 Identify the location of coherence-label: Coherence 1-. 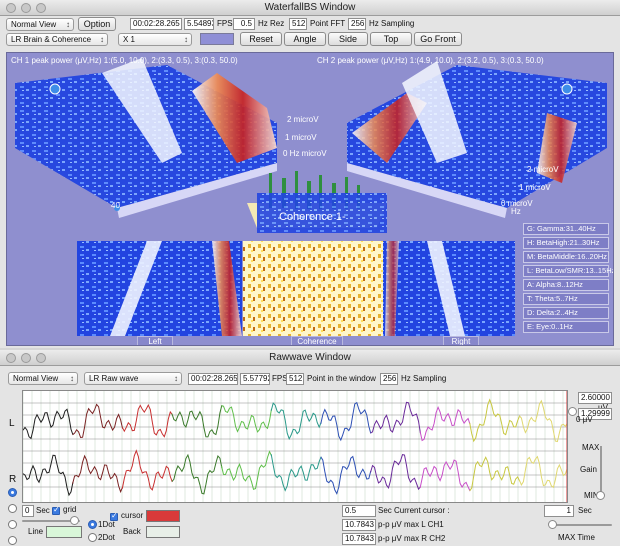
(312, 217).